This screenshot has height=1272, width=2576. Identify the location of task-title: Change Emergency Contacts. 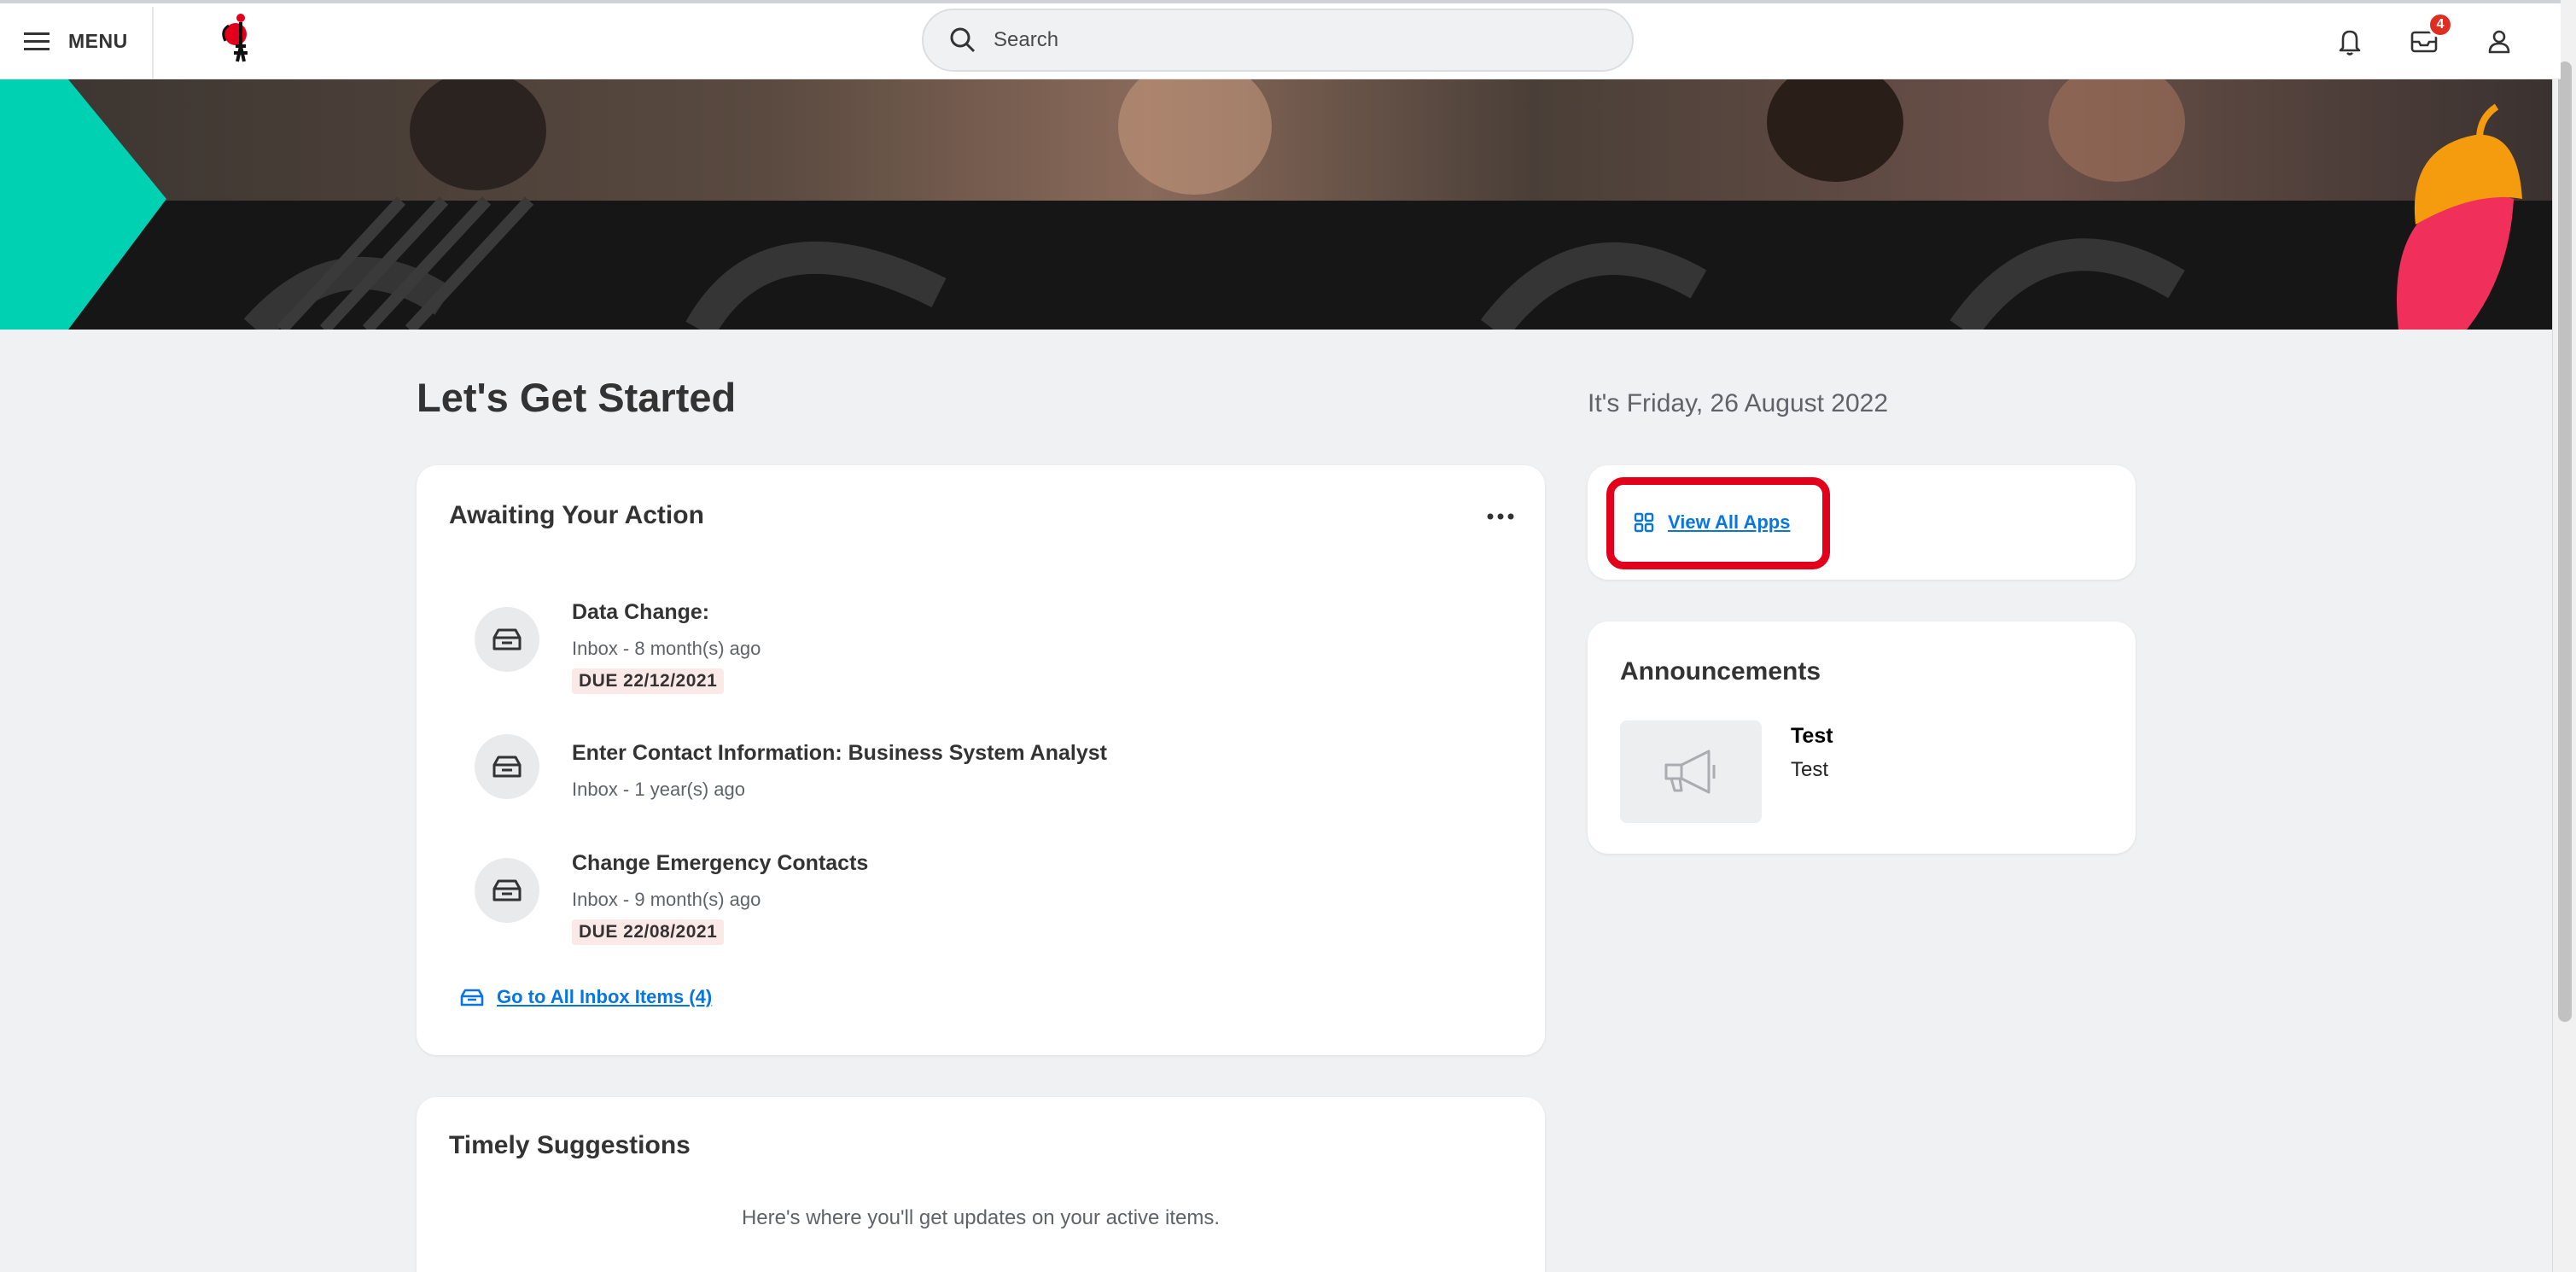
(720, 863).